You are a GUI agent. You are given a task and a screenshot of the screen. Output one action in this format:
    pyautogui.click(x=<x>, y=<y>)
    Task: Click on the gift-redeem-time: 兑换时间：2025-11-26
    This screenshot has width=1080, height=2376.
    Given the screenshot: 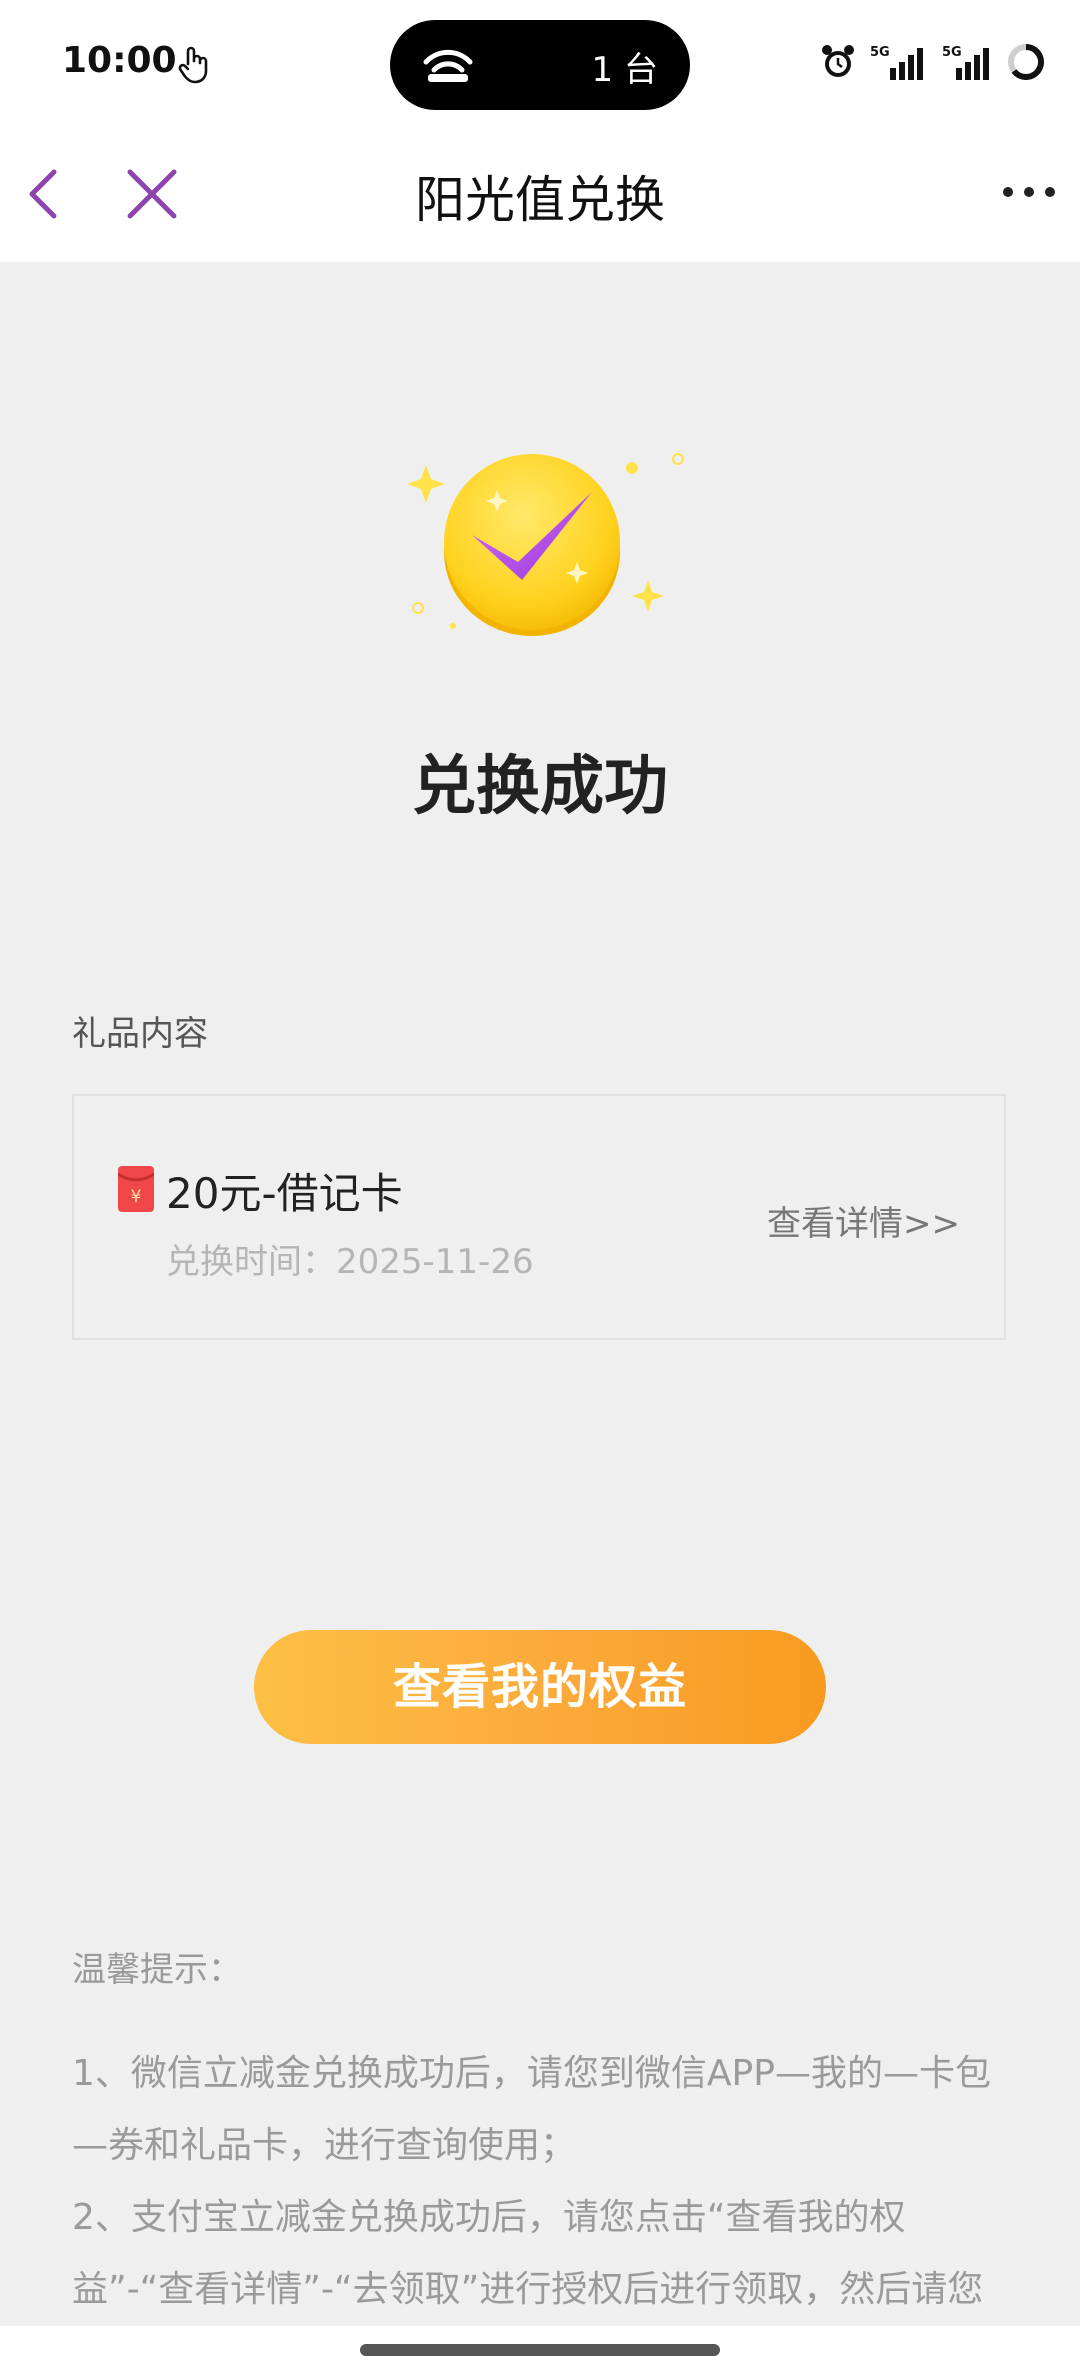 What is the action you would take?
    pyautogui.click(x=350, y=1258)
    